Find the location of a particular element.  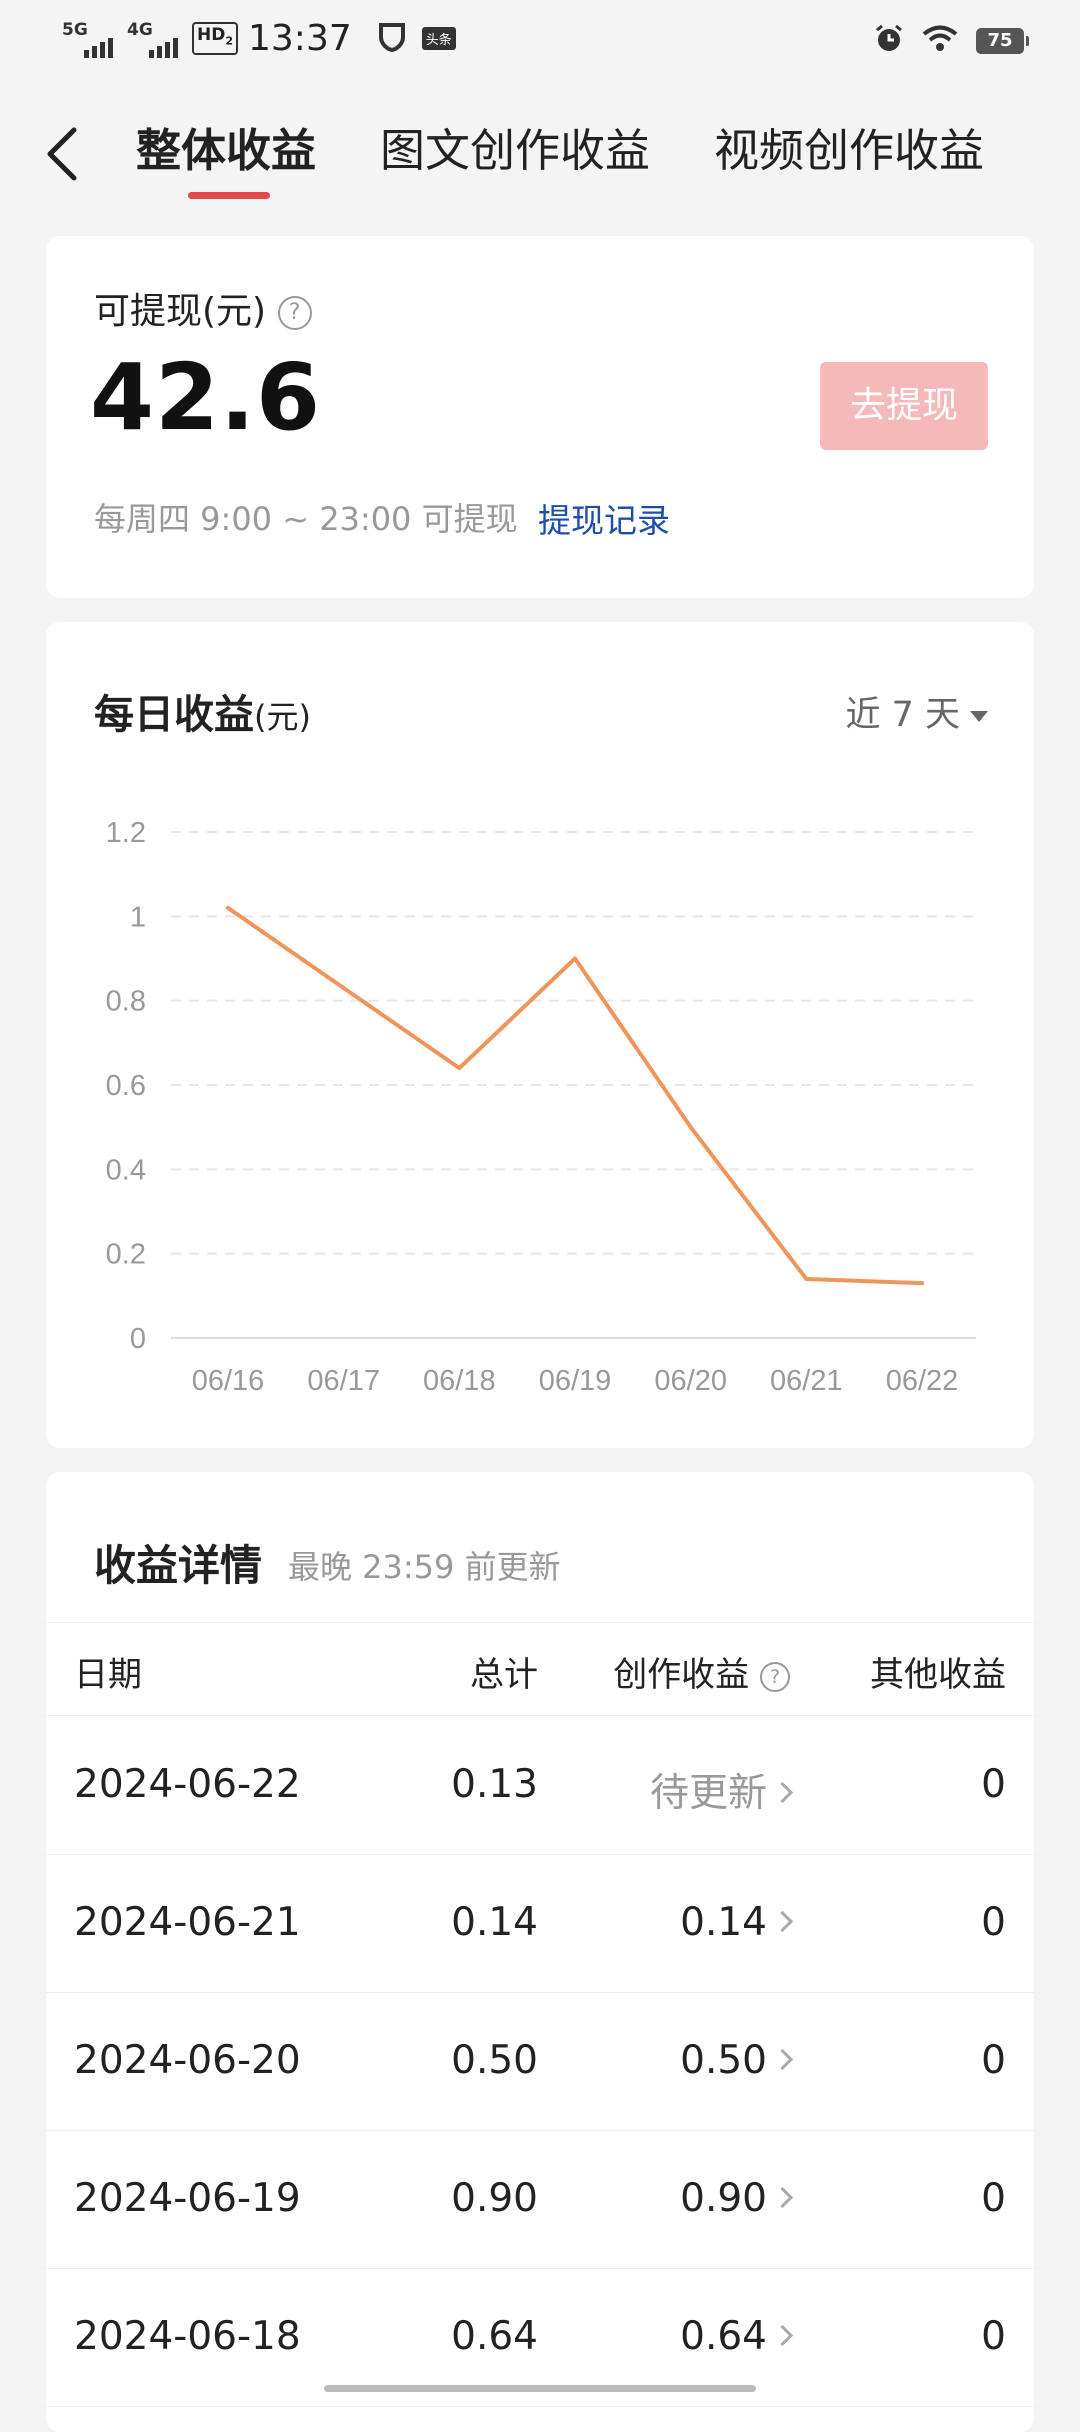

tab-video-income: 视频创作收益 is located at coordinates (849, 146).